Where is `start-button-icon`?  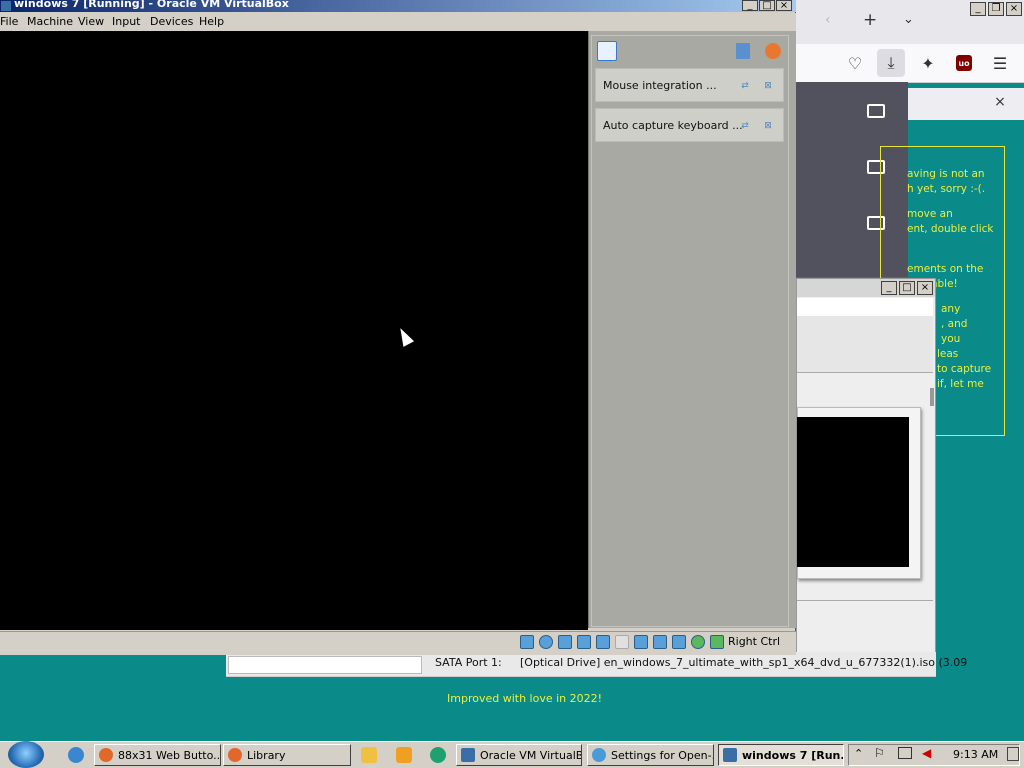
start-button-icon is located at coordinates (26, 754).